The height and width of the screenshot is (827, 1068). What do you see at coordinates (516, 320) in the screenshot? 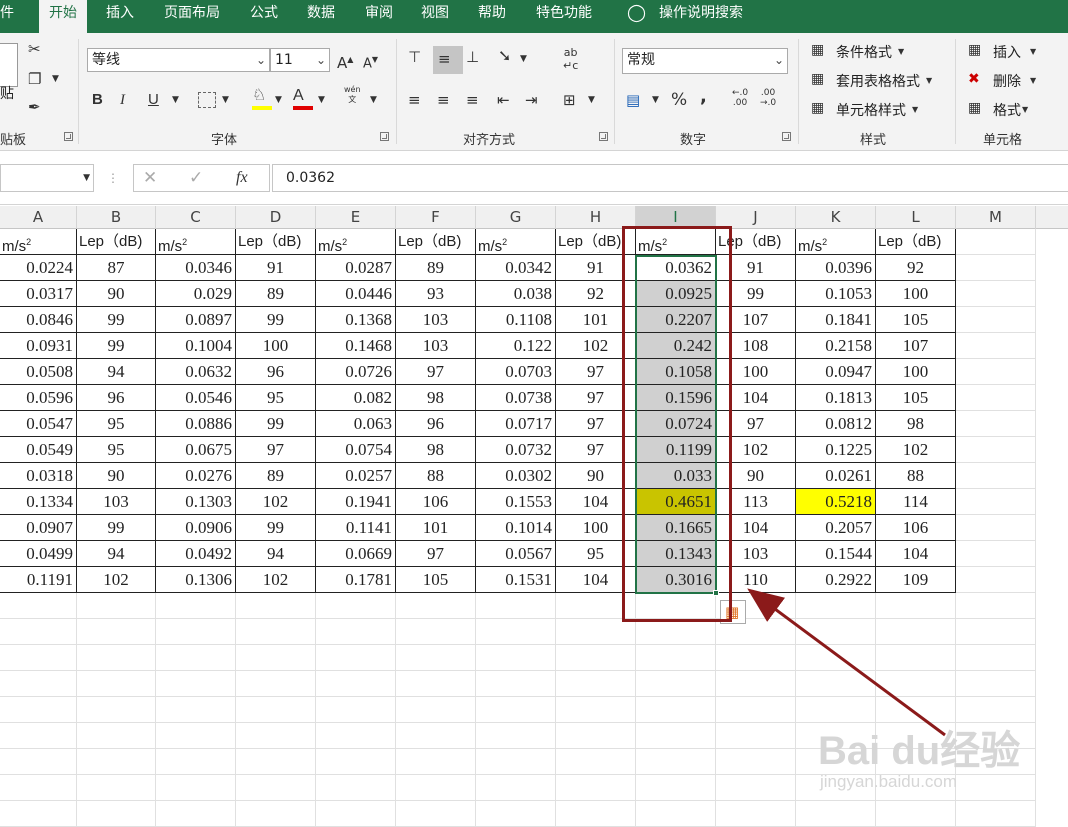
I see `table-cell: 0.1108` at bounding box center [516, 320].